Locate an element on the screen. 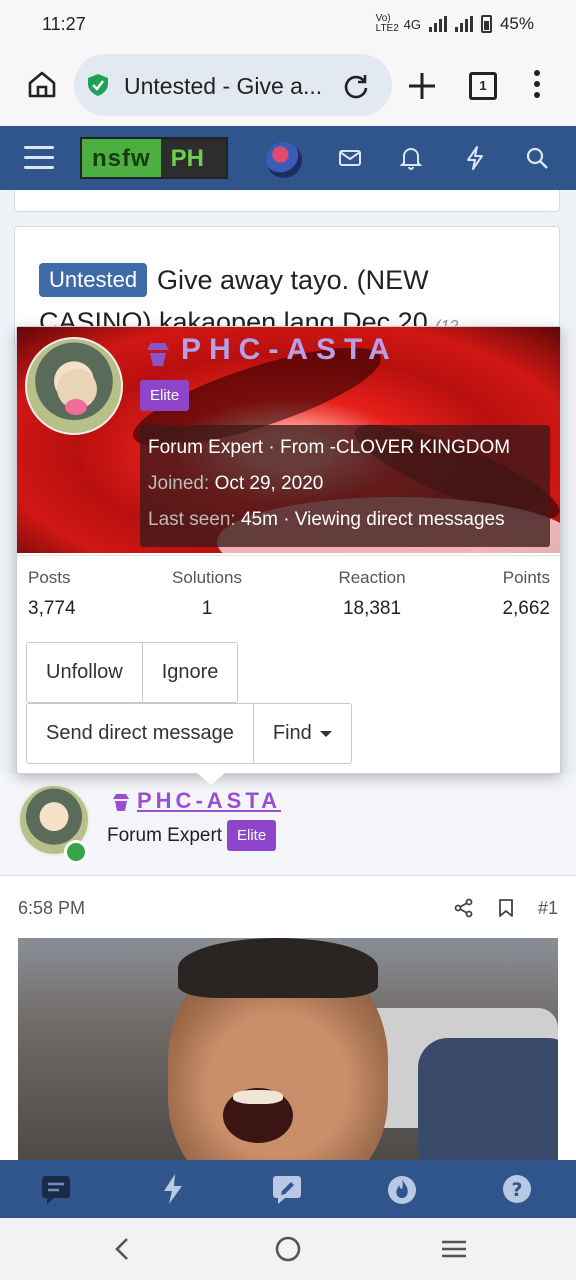 Image resolution: width=576 pixels, height=1280 pixels. stat-solutions: Solutions 1 is located at coordinates (207, 594).